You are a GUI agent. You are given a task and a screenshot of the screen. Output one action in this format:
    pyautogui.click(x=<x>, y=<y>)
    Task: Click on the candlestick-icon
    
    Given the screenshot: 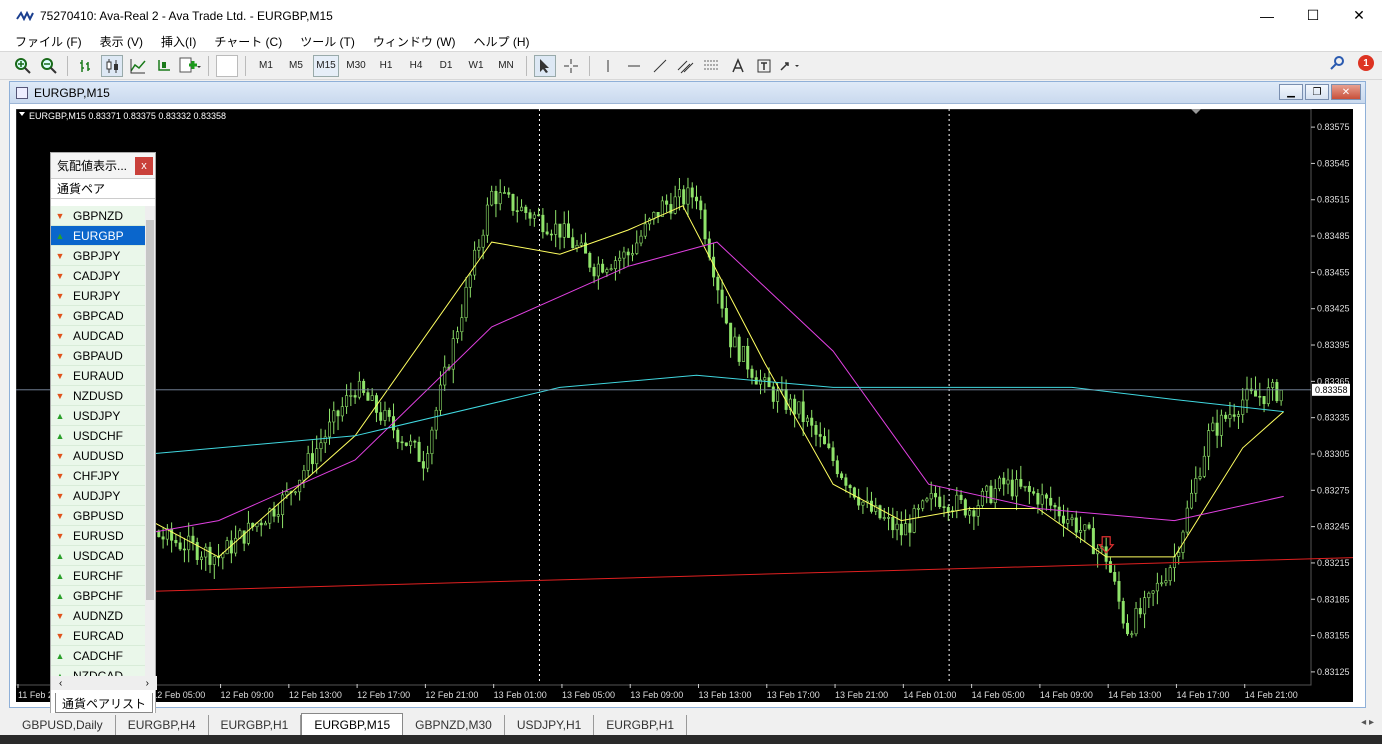 What is the action you would take?
    pyautogui.click(x=112, y=65)
    